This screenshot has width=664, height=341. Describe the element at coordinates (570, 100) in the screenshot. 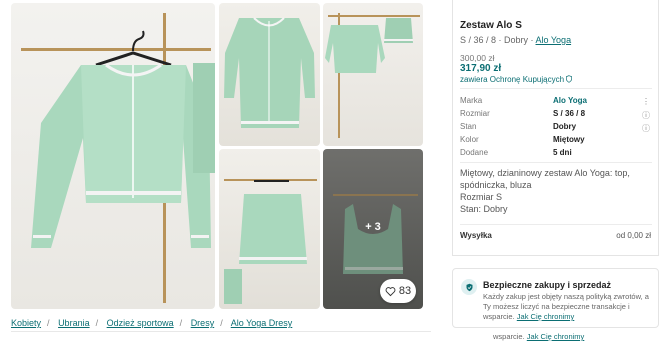

I see `brand-value-link: Alo Yoga` at that location.